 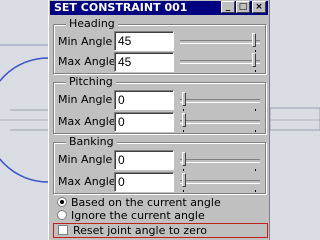 What do you see at coordinates (87, 181) in the screenshot?
I see `banking-max-label: Max Angle` at bounding box center [87, 181].